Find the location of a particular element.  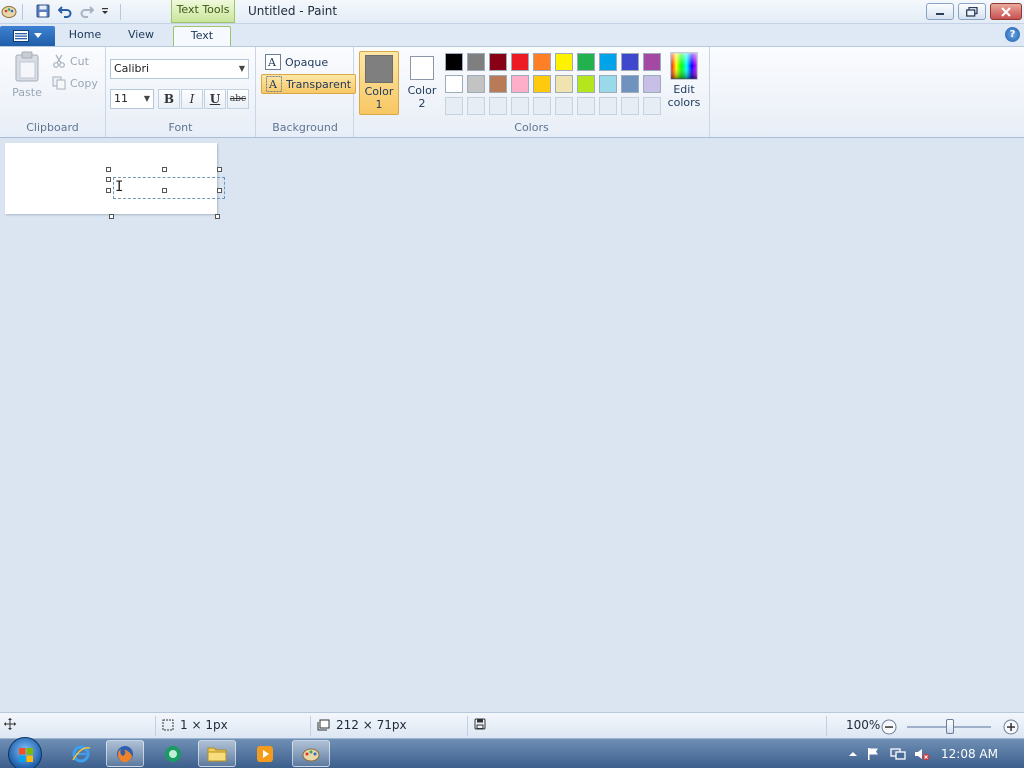

zoom-slider-thumb is located at coordinates (950, 726).